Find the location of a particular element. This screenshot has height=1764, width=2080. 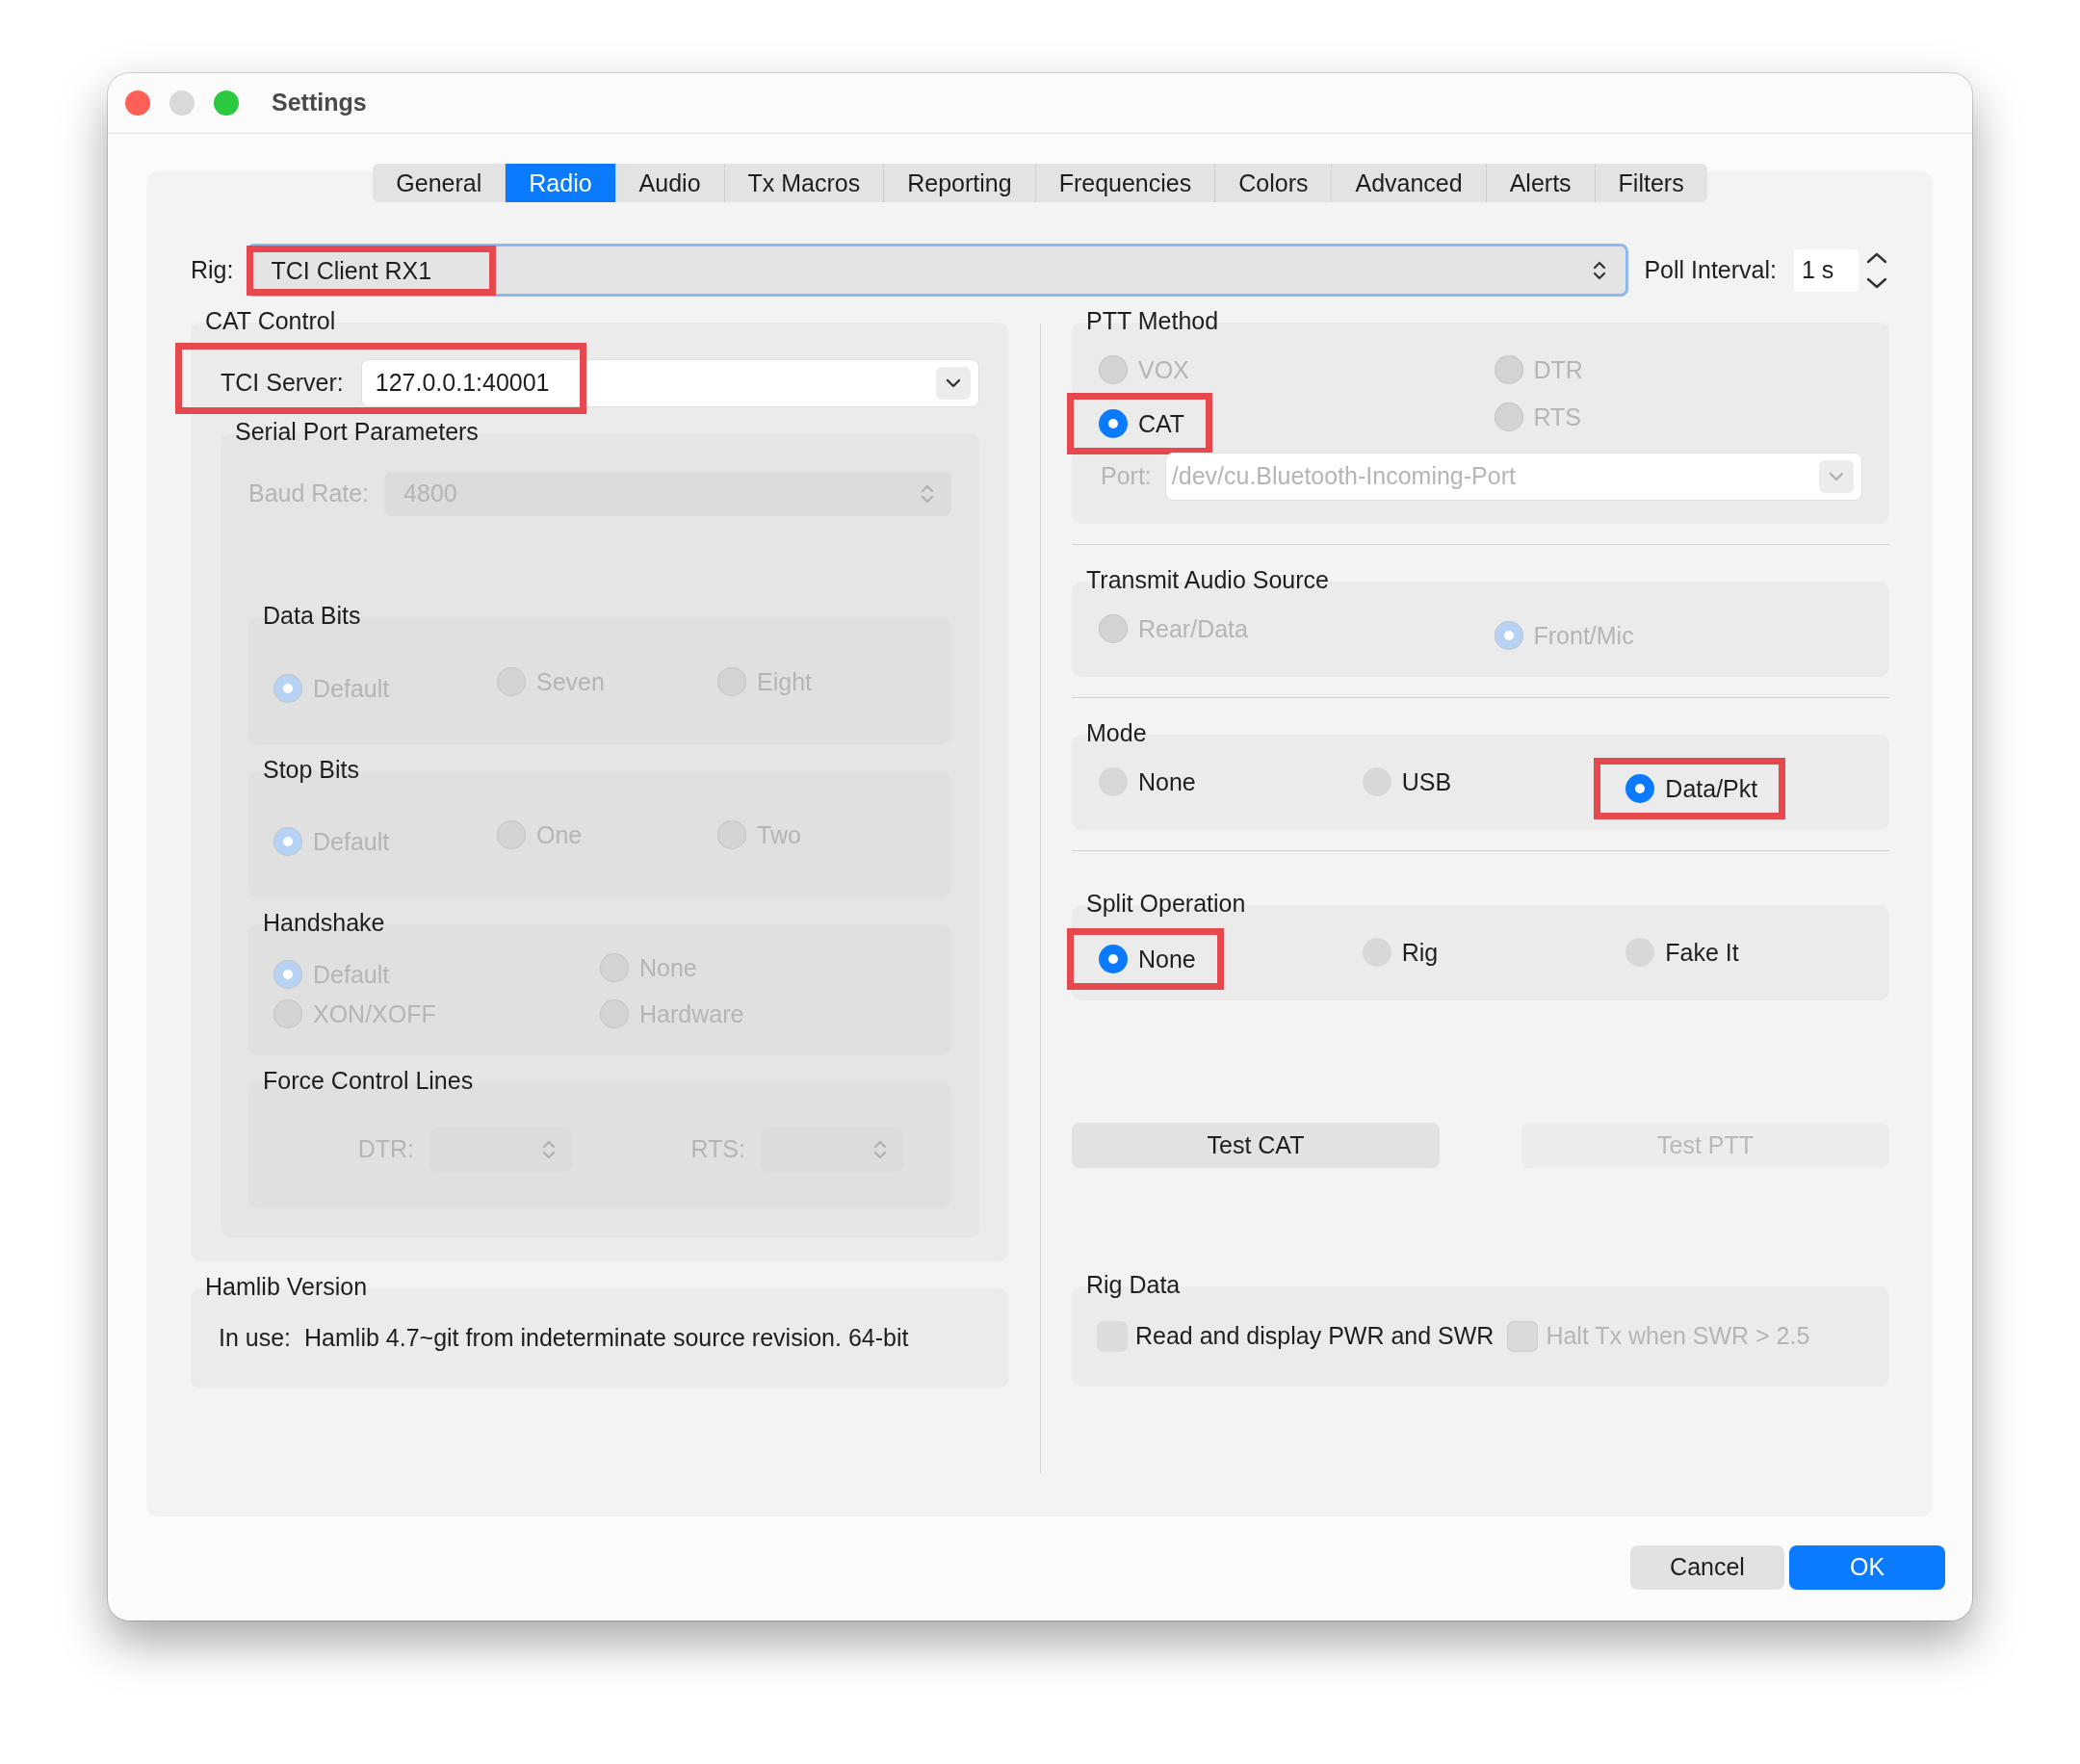

tci-server-field: 127.0.0.1:40001 is located at coordinates (670, 383).